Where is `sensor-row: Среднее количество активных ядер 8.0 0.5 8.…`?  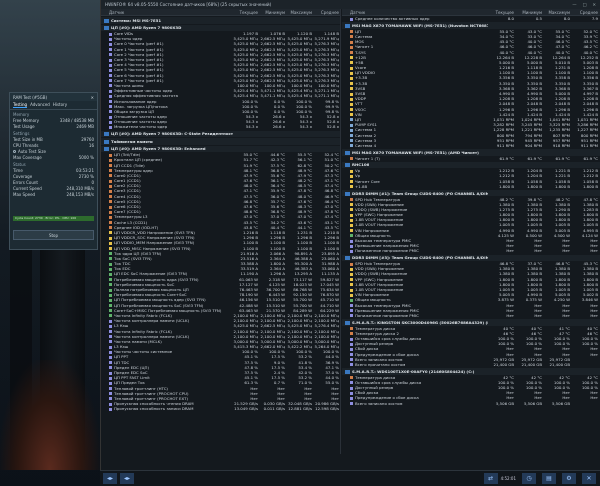
sensor-row: Среднее количество активных ядер 8.0 0.5 8.… is located at coordinates (471, 18).